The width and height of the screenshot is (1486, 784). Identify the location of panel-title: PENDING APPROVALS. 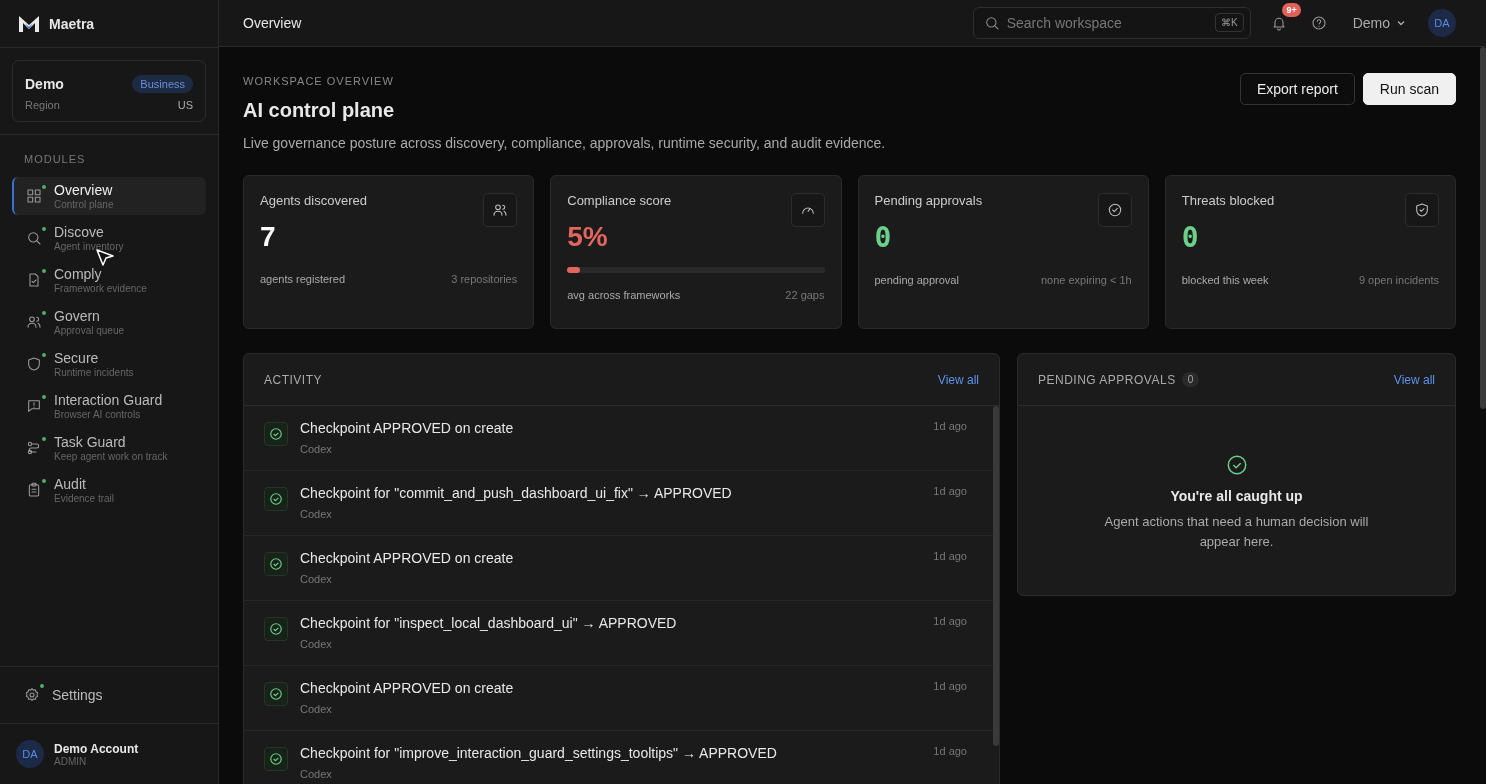
(1107, 379).